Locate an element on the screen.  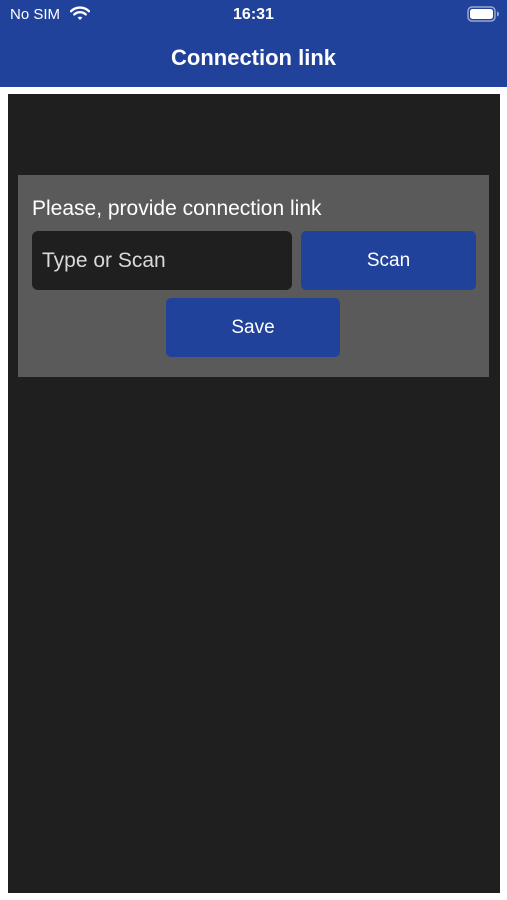
status-bar: No SIM 16:31 is located at coordinates (253, 15).